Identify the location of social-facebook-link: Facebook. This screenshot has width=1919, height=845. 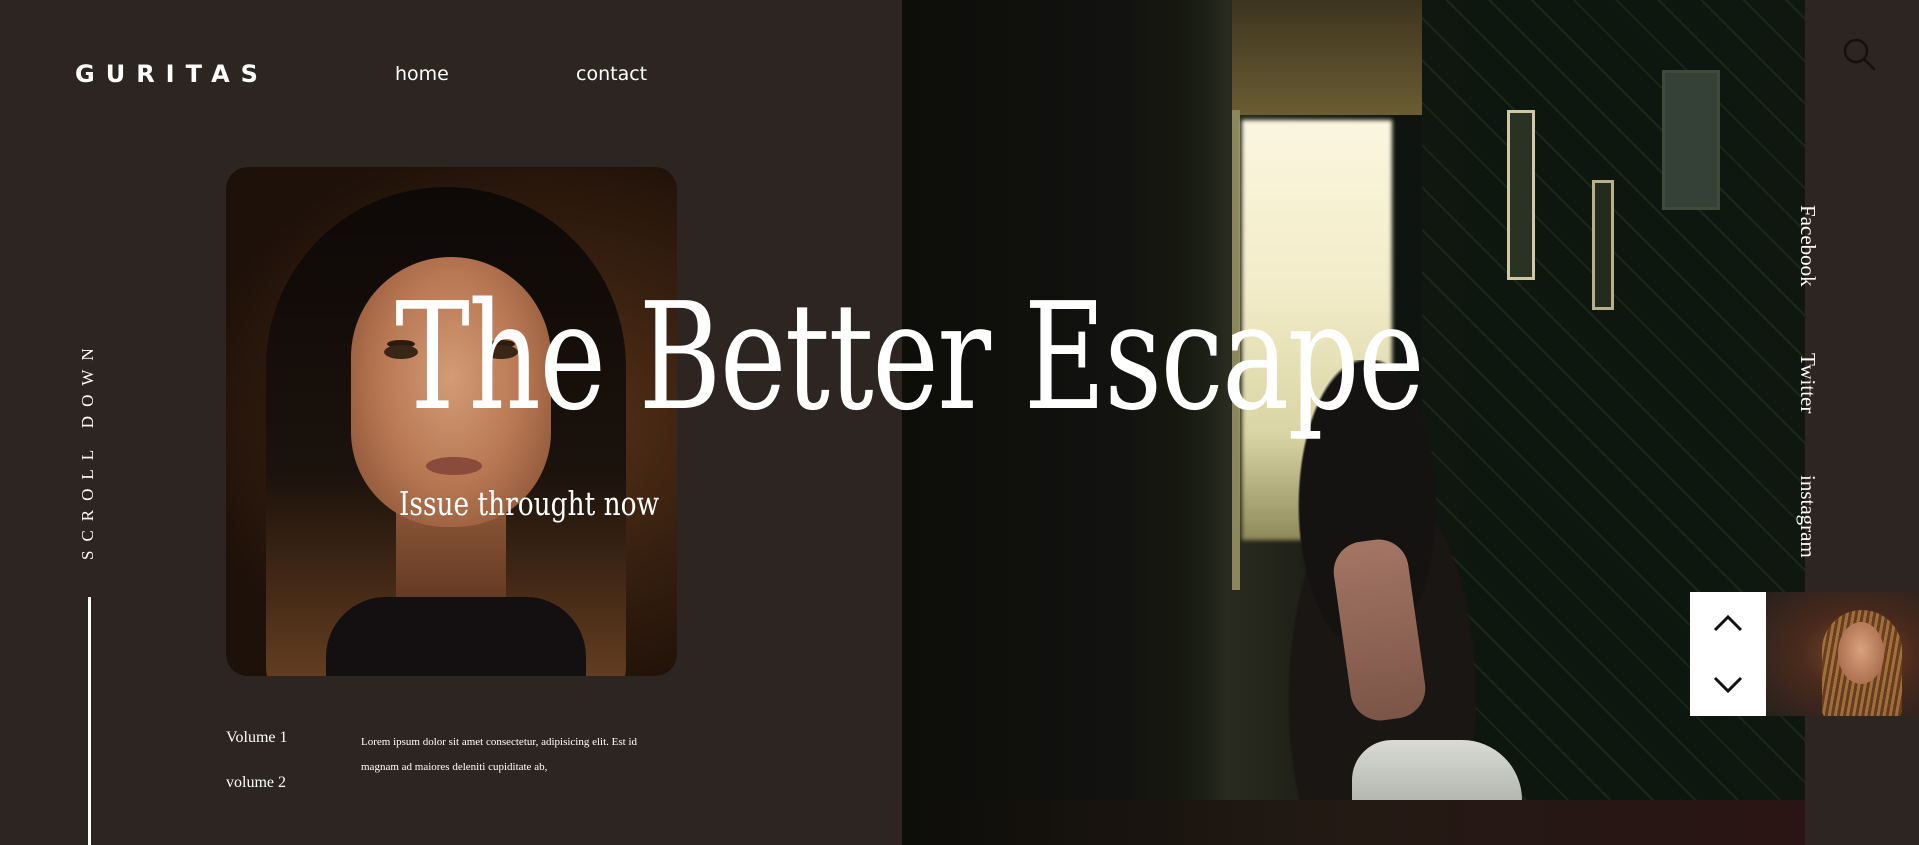
(1807, 246).